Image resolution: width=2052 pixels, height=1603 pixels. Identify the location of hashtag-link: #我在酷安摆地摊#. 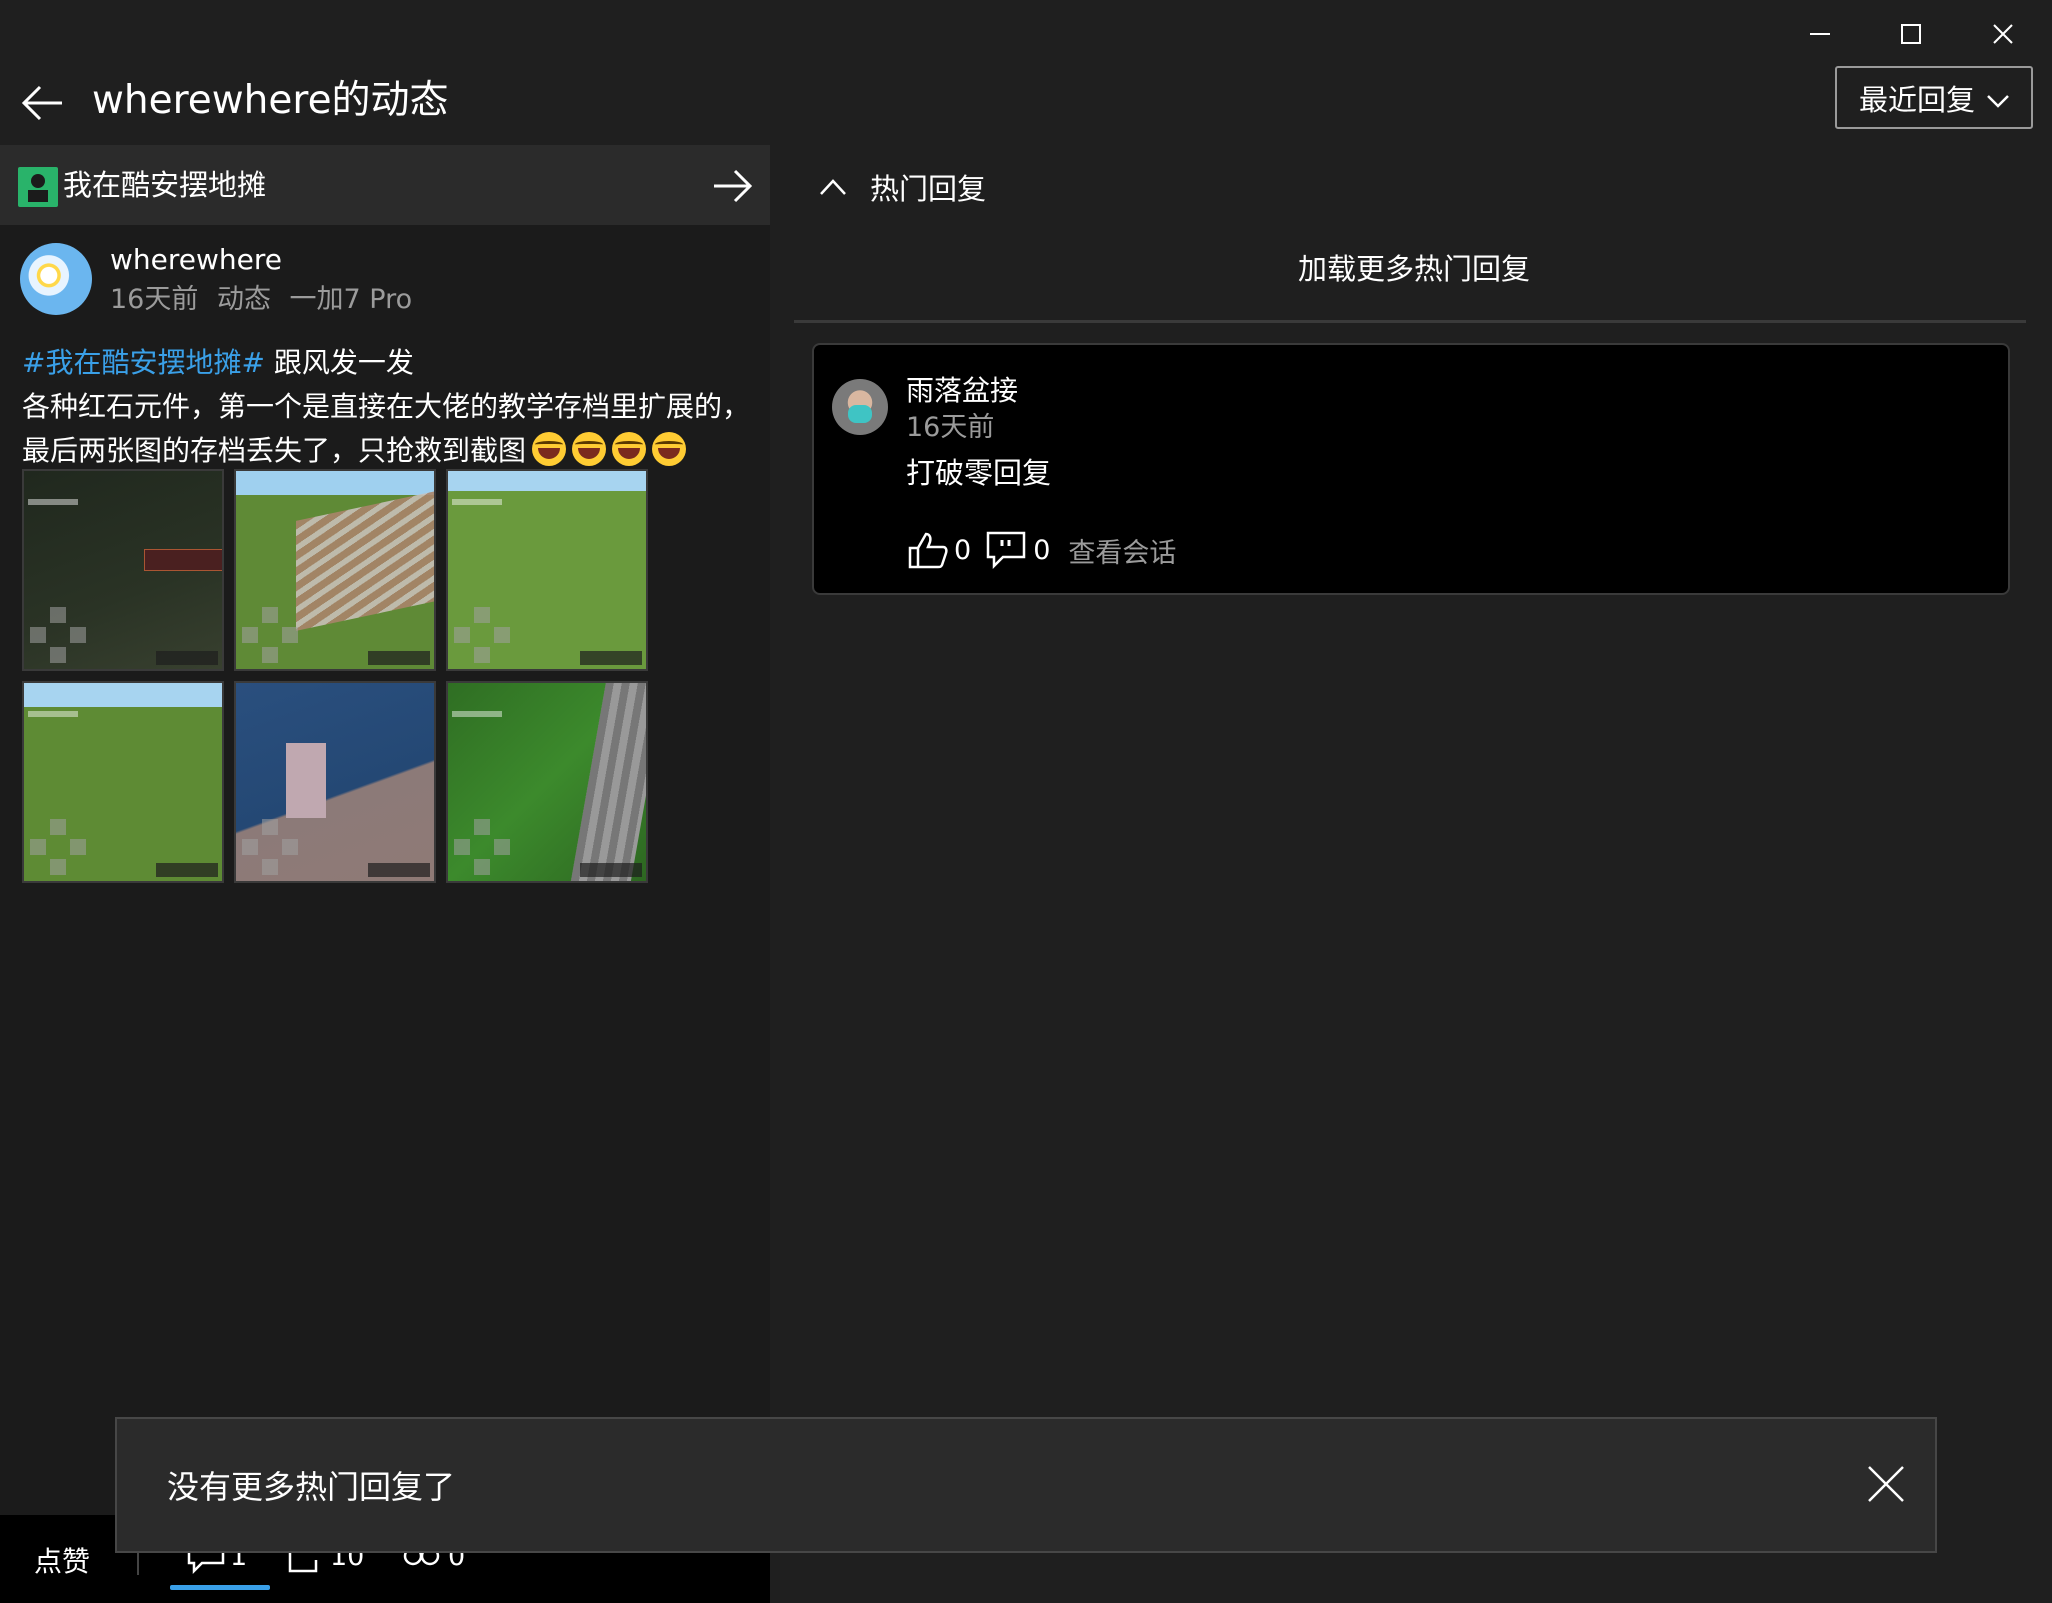
(143, 362).